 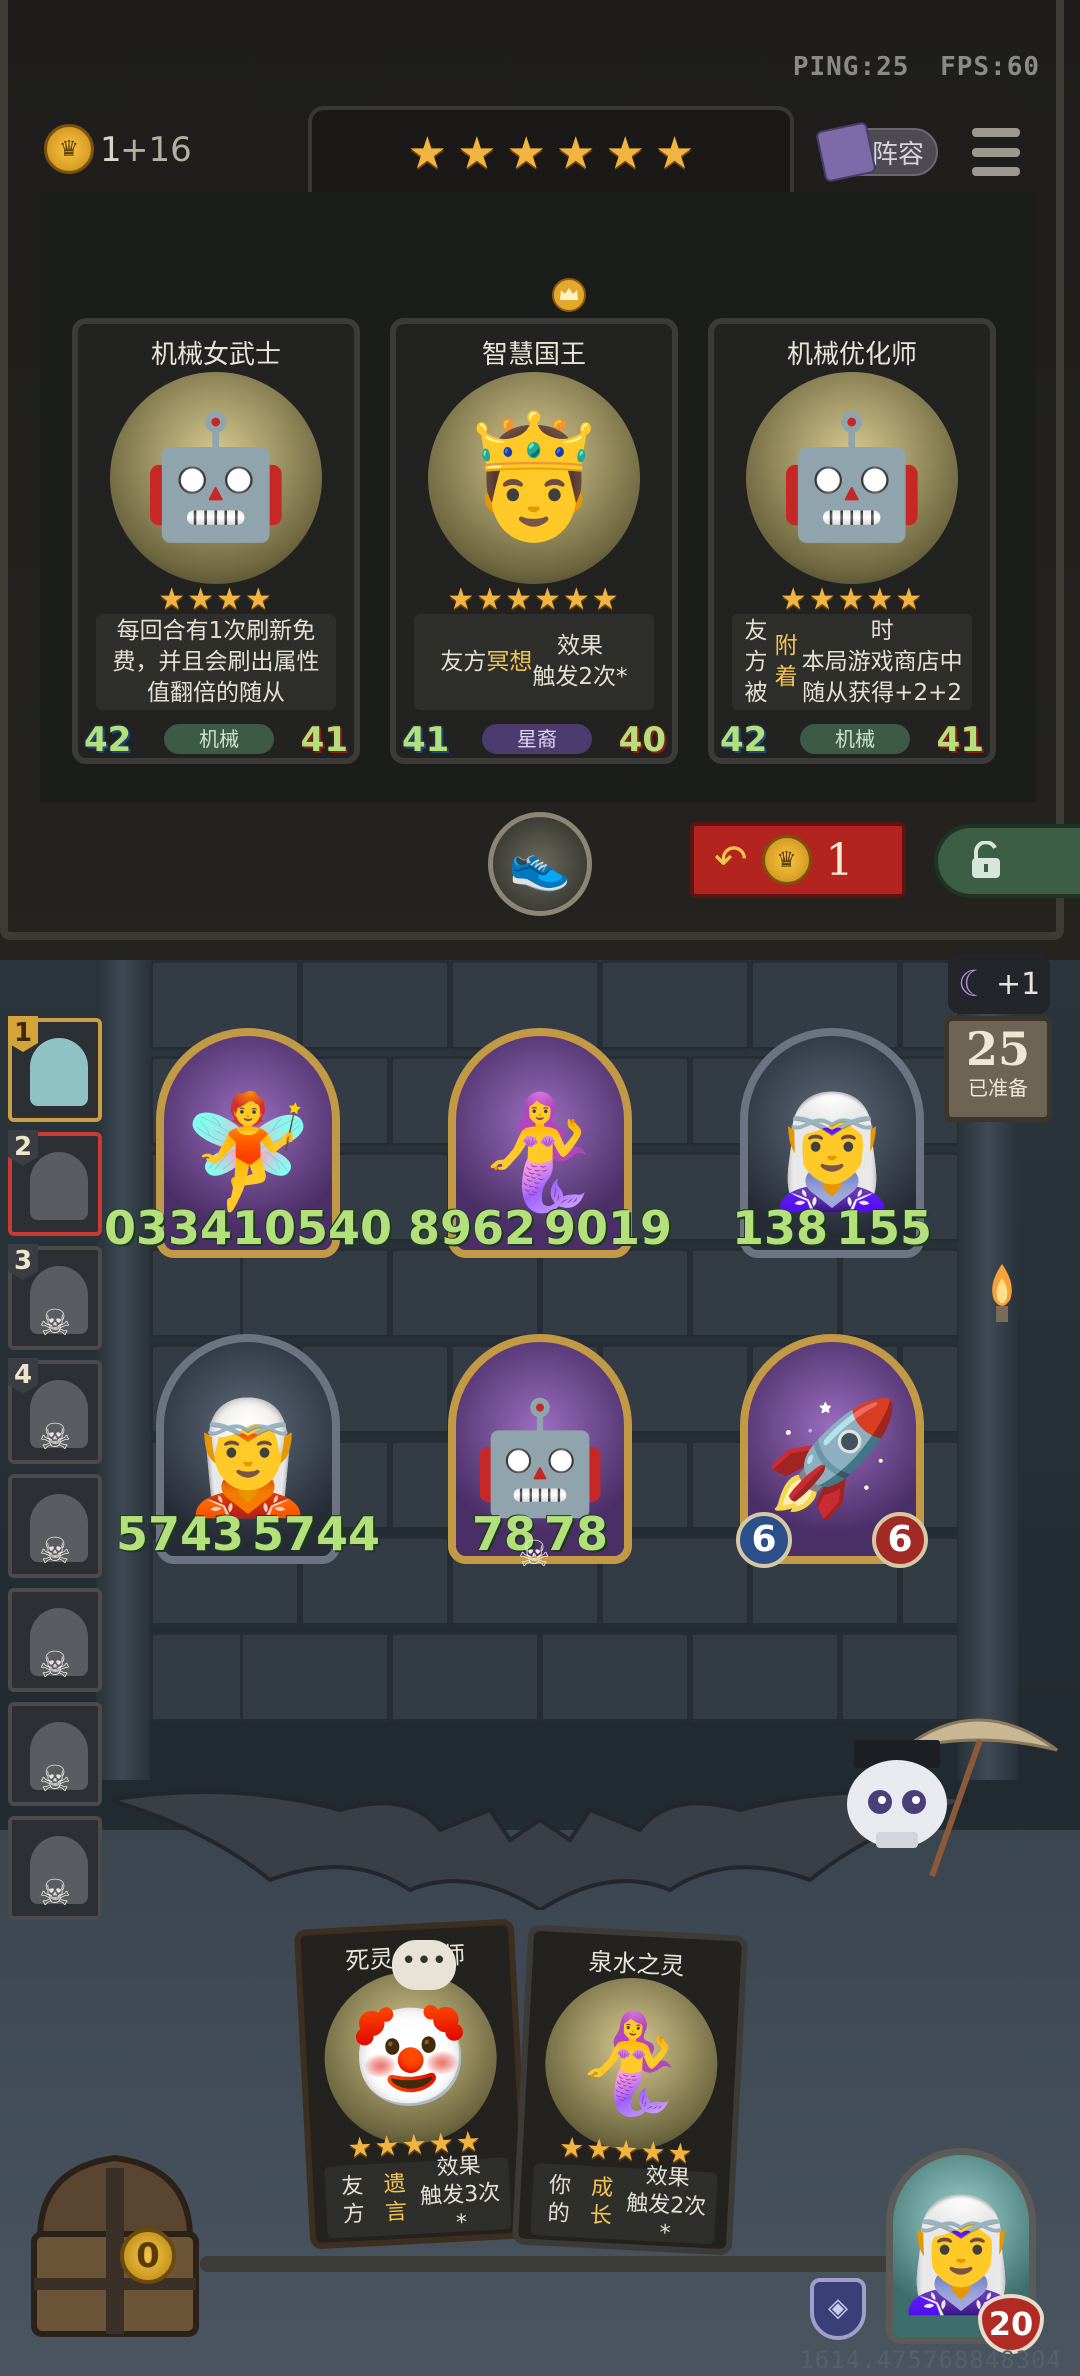 I want to click on card-description: 你的 成长 效果 触发2次*, so click(x=624, y=2204).